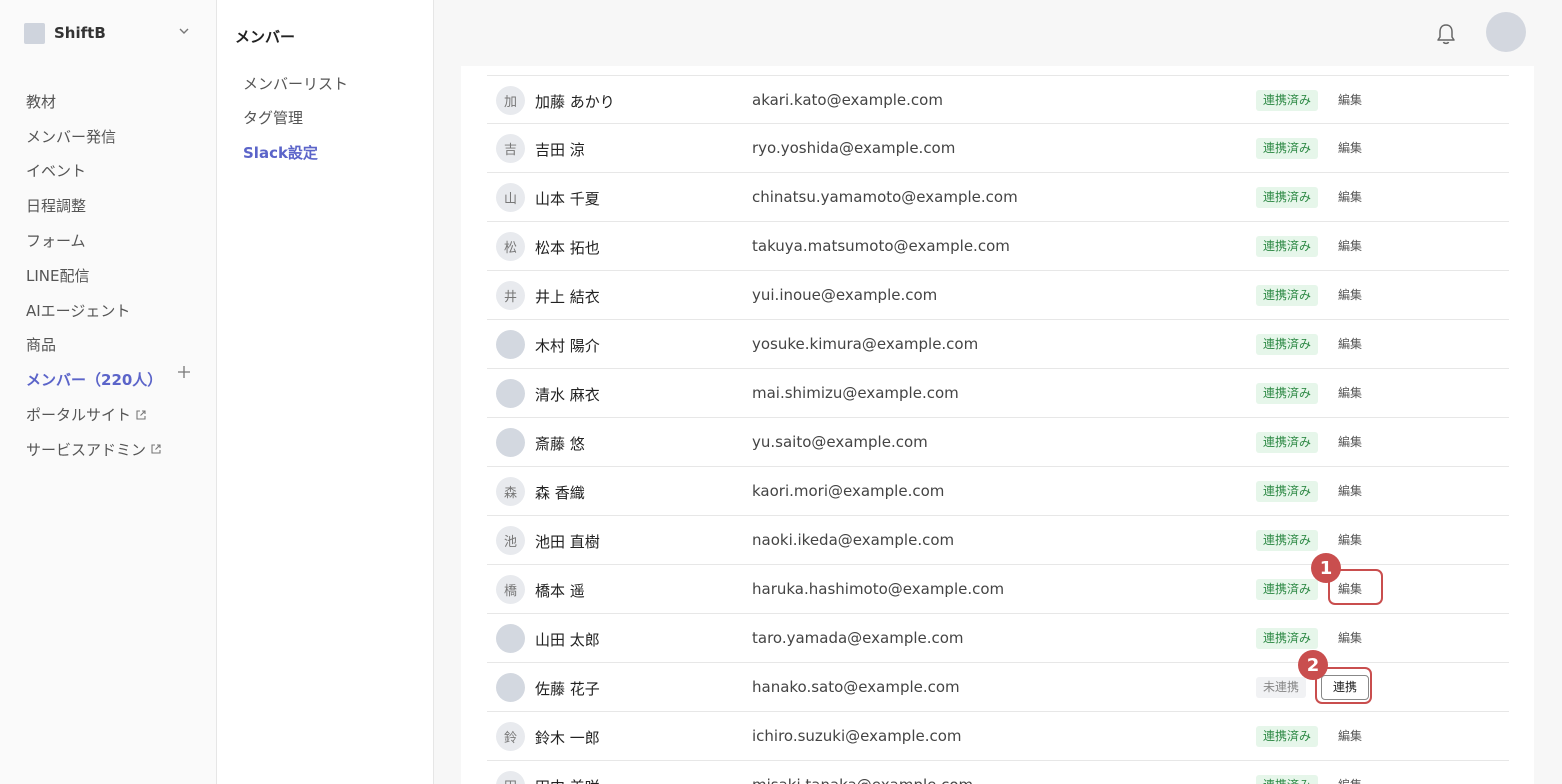 The height and width of the screenshot is (784, 1562). Describe the element at coordinates (855, 393) in the screenshot. I see `member-email: mai.shimizu@example.com` at that location.